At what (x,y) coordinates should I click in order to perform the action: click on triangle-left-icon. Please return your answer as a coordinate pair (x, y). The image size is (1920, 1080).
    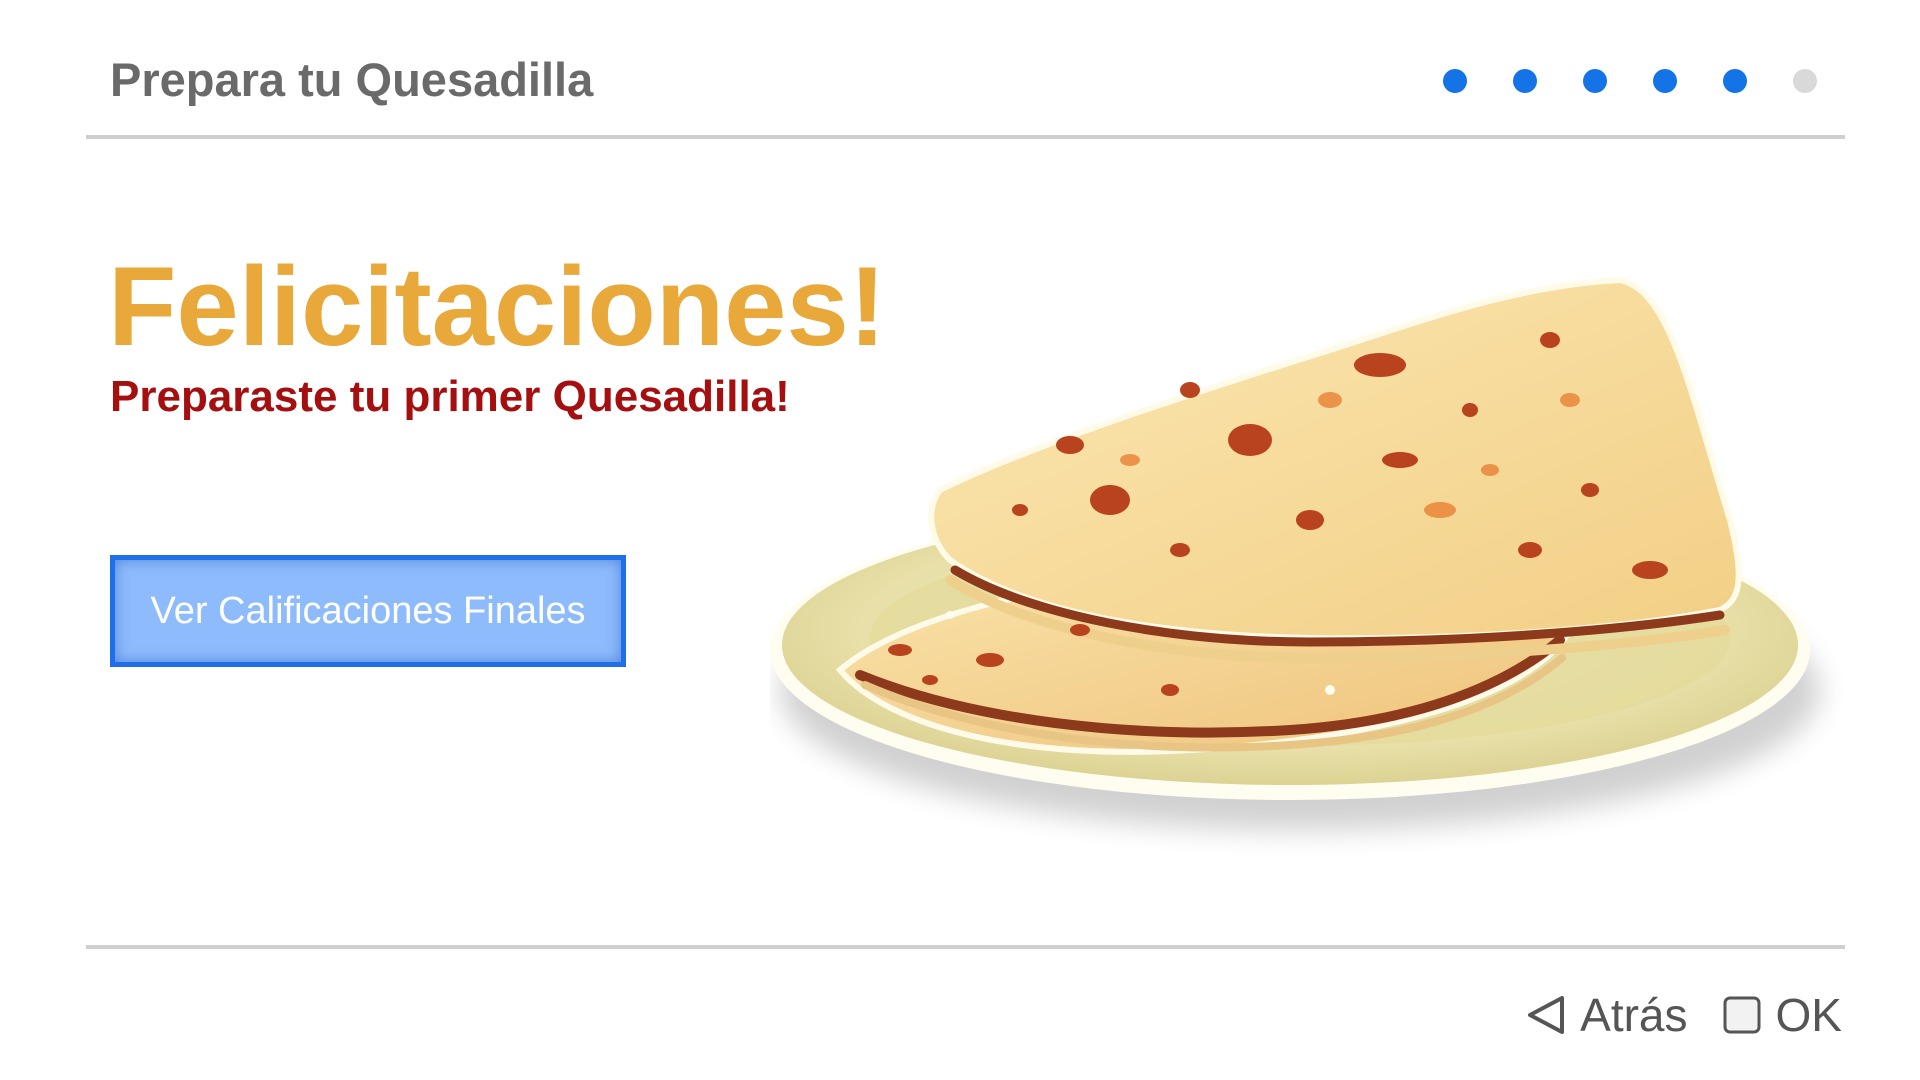
    Looking at the image, I should click on (1546, 1015).